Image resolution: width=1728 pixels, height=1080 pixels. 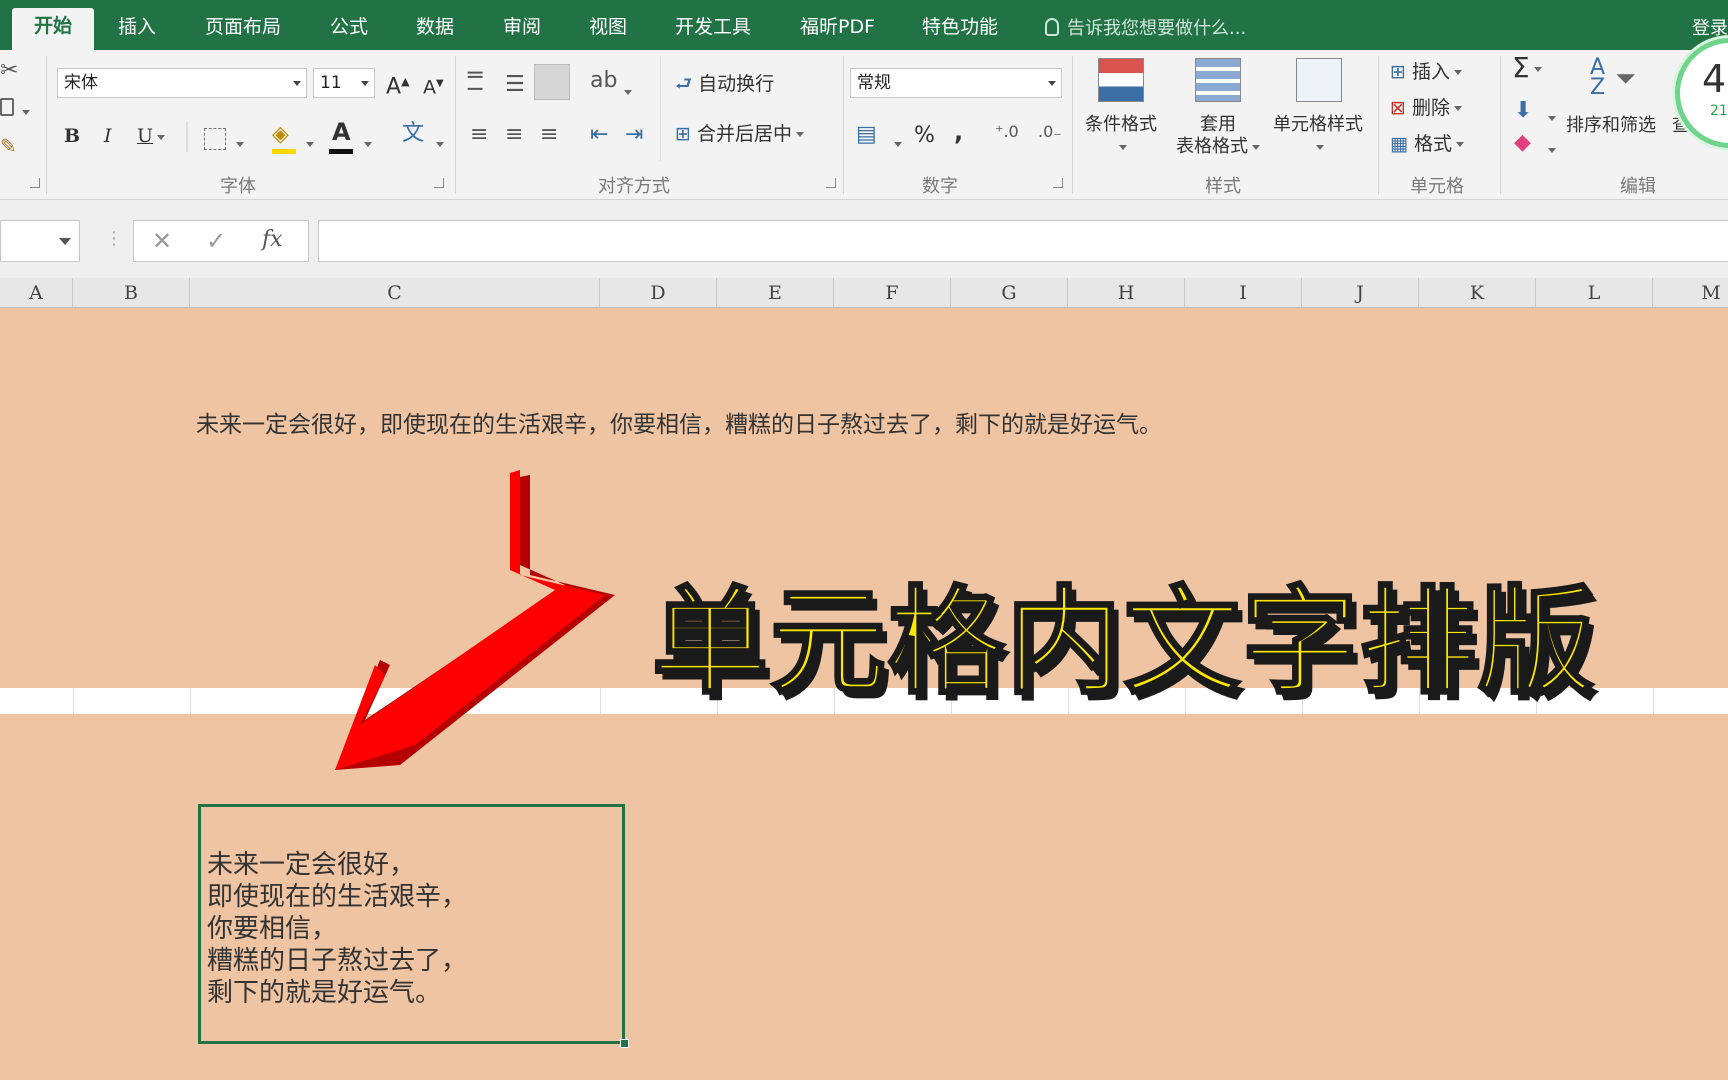 What do you see at coordinates (634, 134) in the screenshot?
I see `increase-indent-icon: ⇥` at bounding box center [634, 134].